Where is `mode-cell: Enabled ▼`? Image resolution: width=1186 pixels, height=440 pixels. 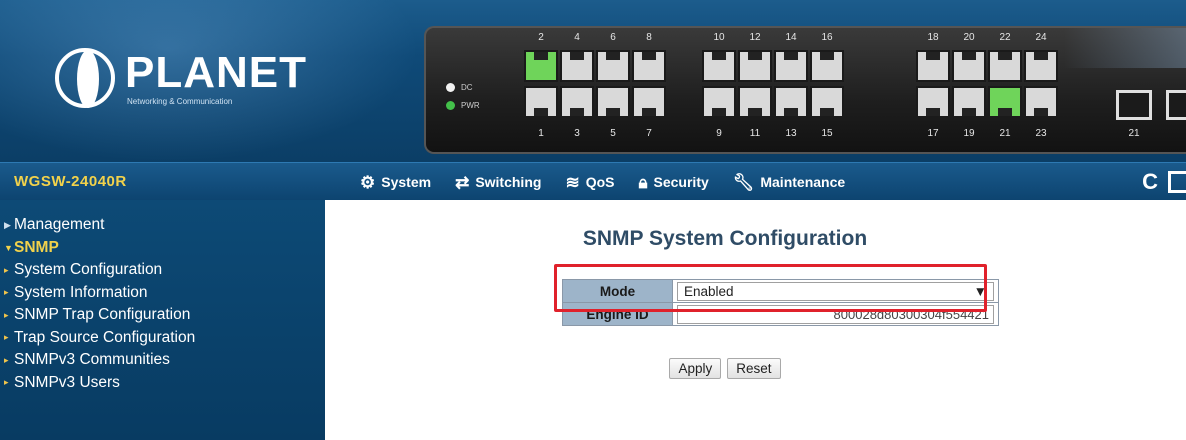
mode-cell: Enabled ▼ is located at coordinates (835, 291).